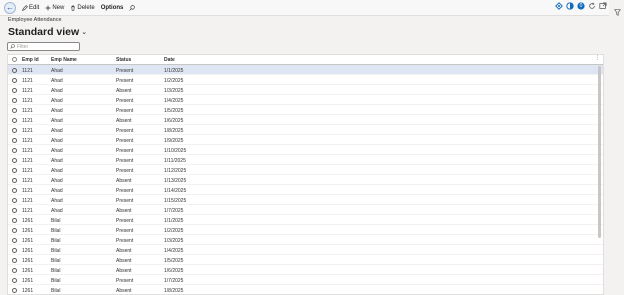 The image size is (624, 295). I want to click on table-row: 1121 Ahad Absent 1/7/2025, so click(305, 210).